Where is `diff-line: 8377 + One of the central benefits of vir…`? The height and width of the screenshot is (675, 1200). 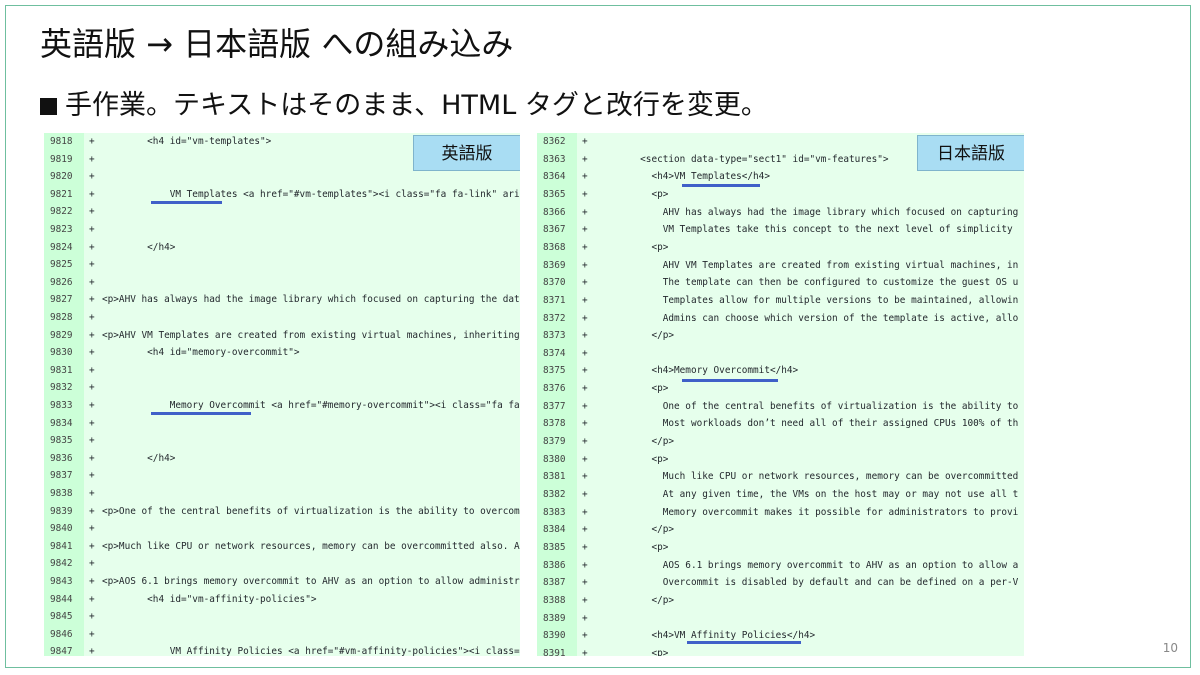 diff-line: 8377 + One of the central benefits of vir… is located at coordinates (780, 407).